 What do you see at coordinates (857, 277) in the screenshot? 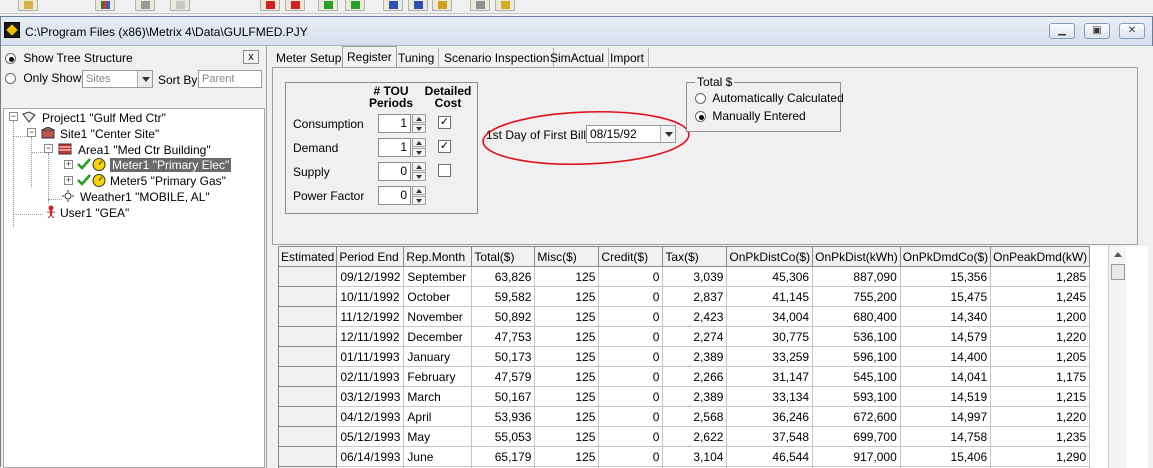
I see `table-cell: 887,090` at bounding box center [857, 277].